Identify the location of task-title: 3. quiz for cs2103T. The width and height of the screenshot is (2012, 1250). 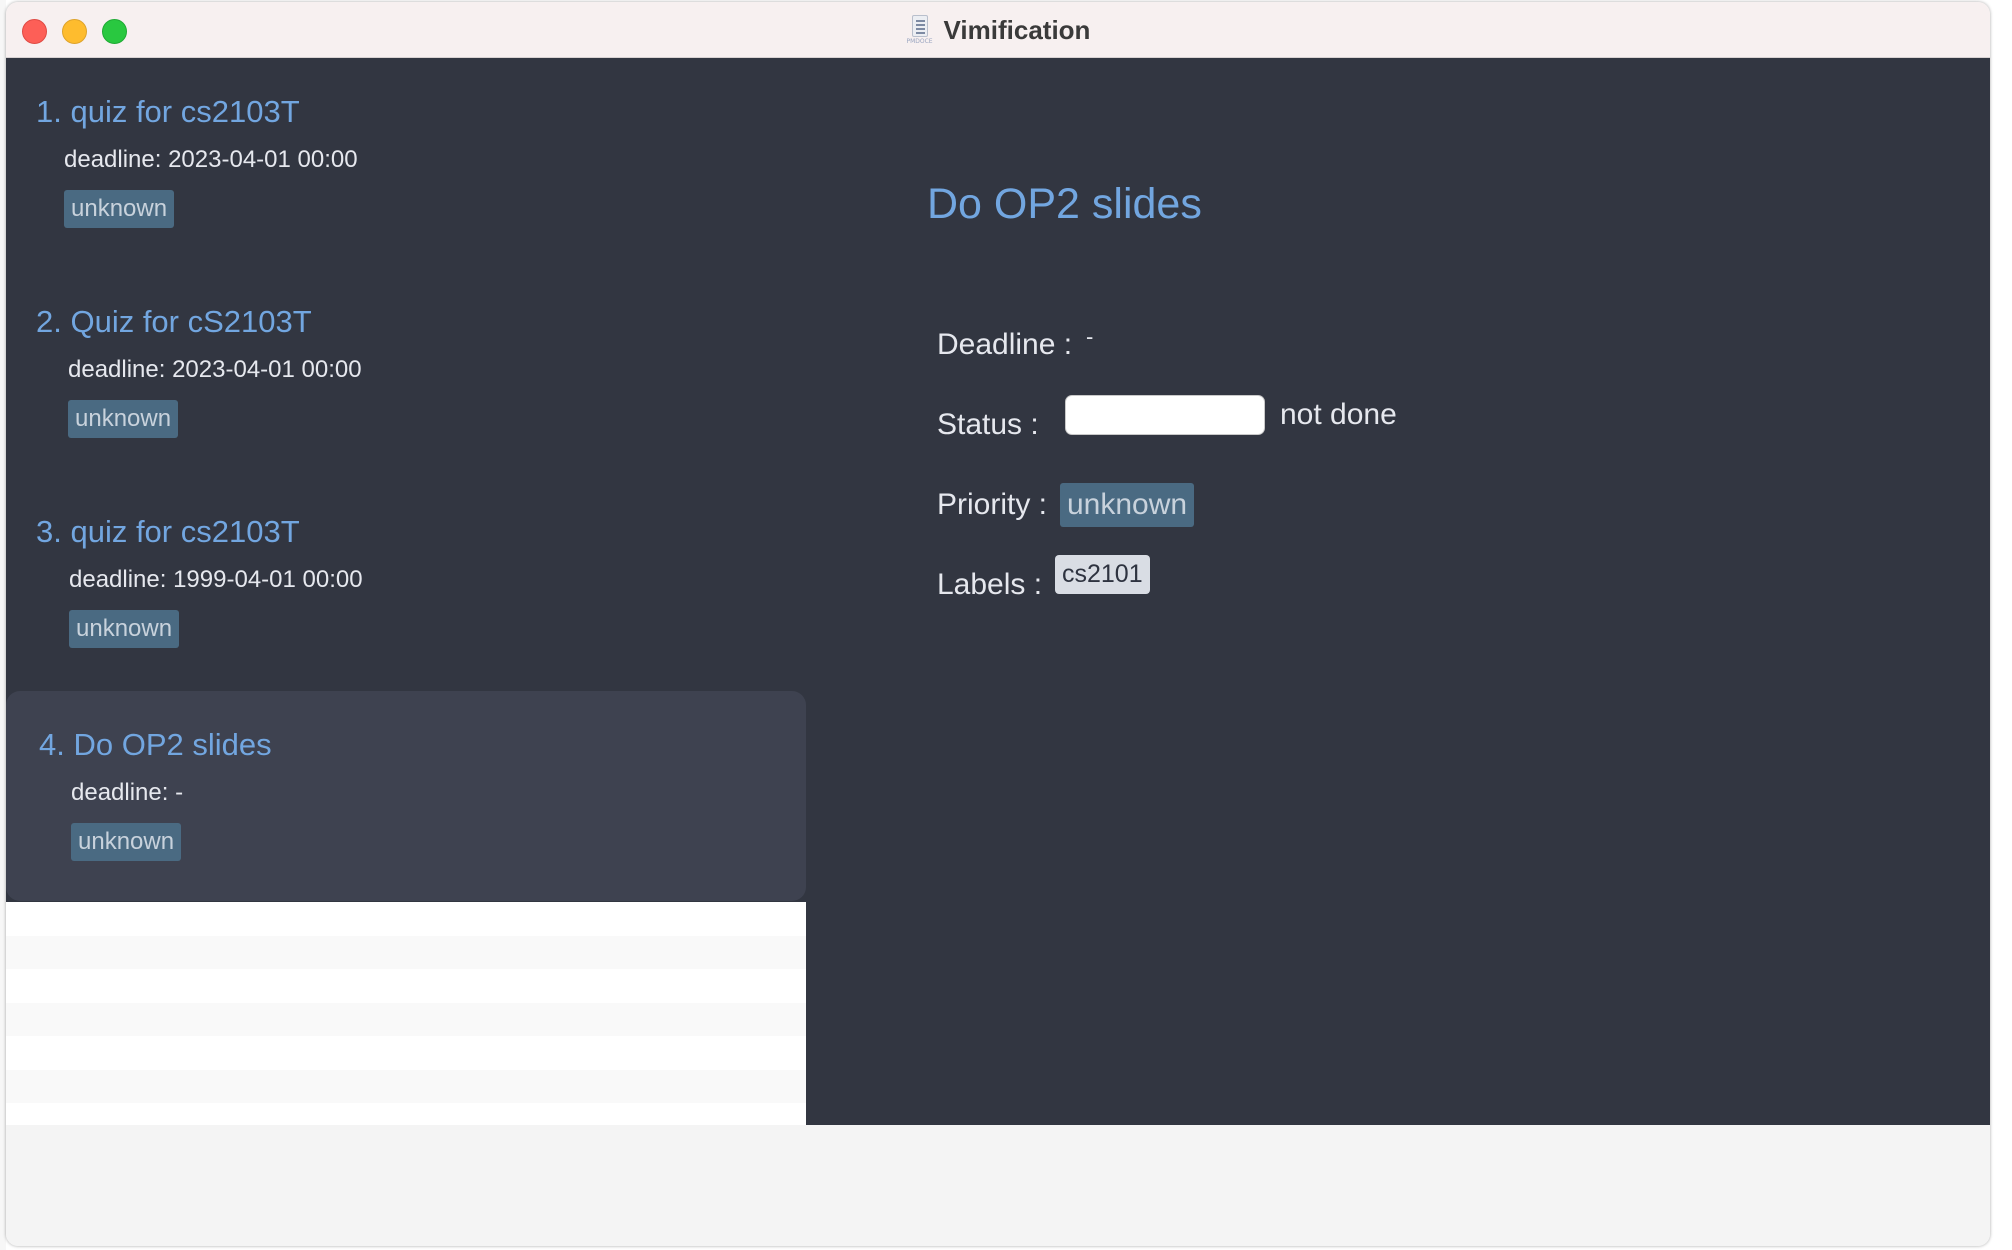
(168, 531).